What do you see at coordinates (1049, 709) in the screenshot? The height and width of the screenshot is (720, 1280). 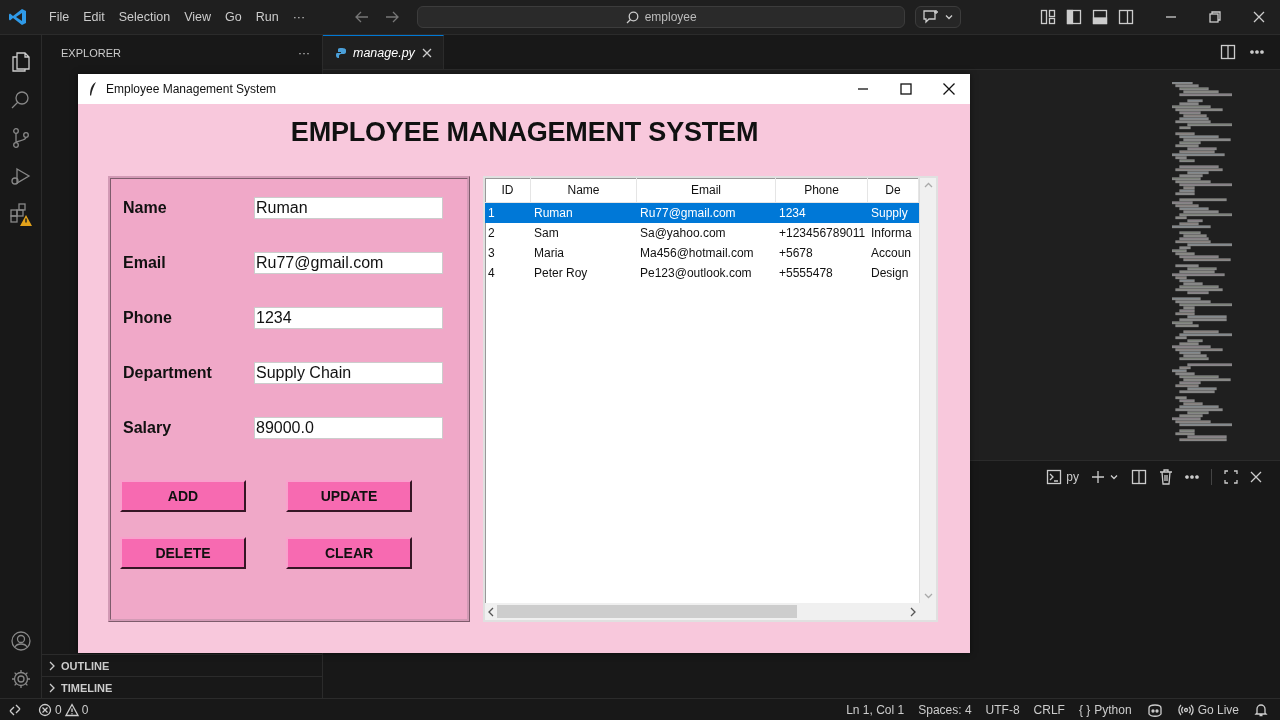 I see `status-item: CRLF` at bounding box center [1049, 709].